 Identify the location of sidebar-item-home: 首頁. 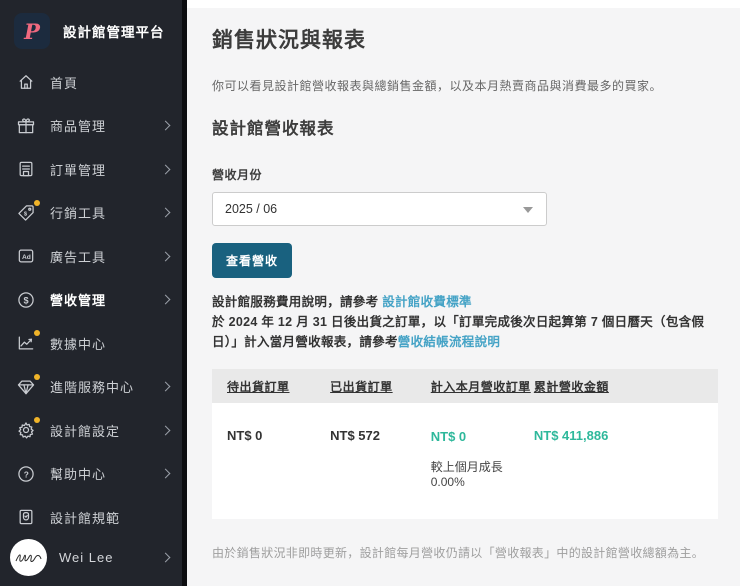
(93, 82).